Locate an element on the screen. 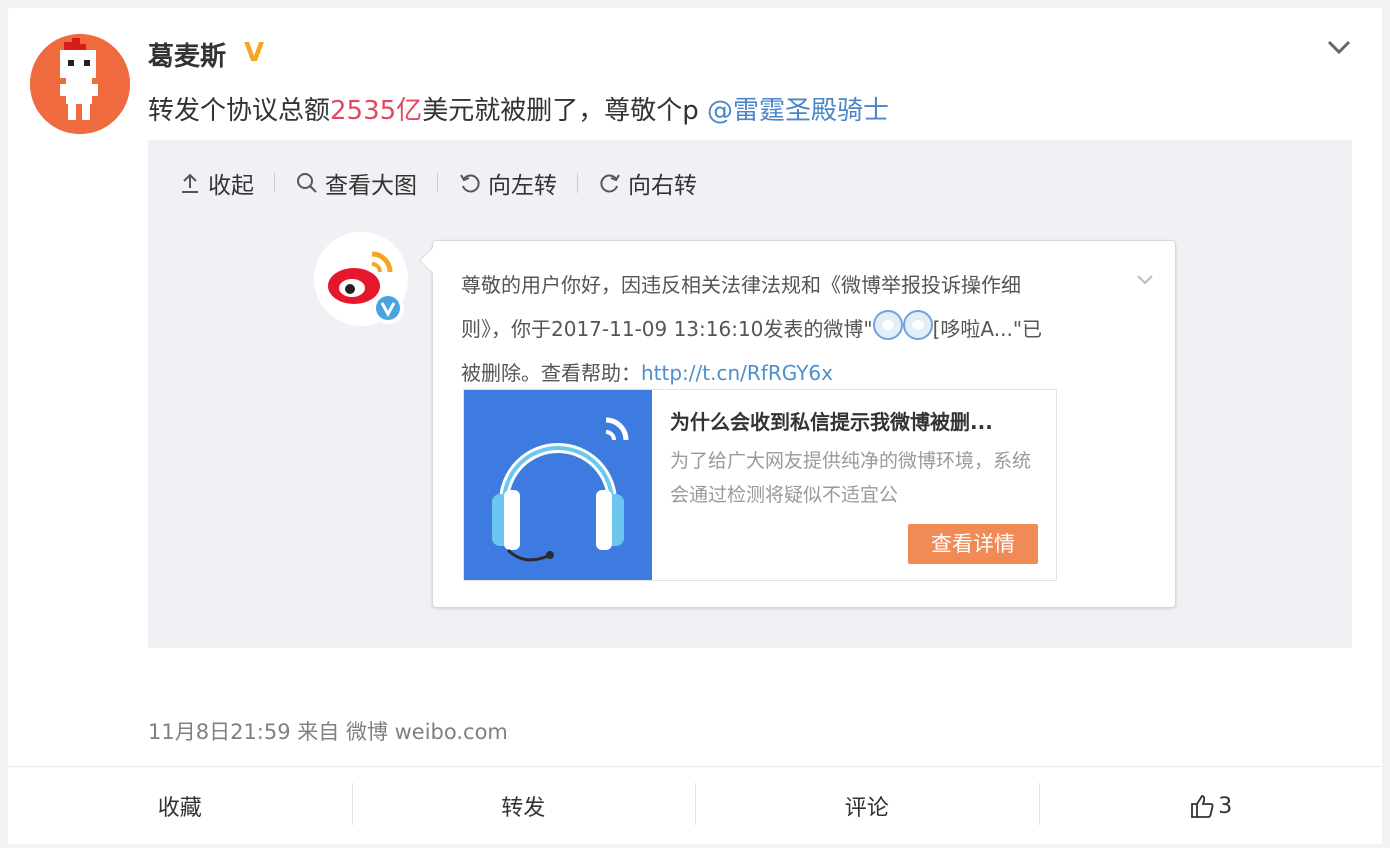  favorite-label: 收藏 is located at coordinates (179, 808).